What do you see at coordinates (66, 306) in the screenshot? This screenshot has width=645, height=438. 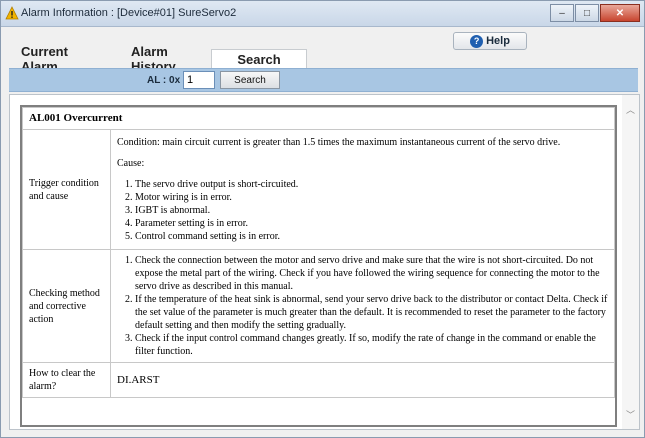 I see `checking-method-label: Checking method and corrective action` at bounding box center [66, 306].